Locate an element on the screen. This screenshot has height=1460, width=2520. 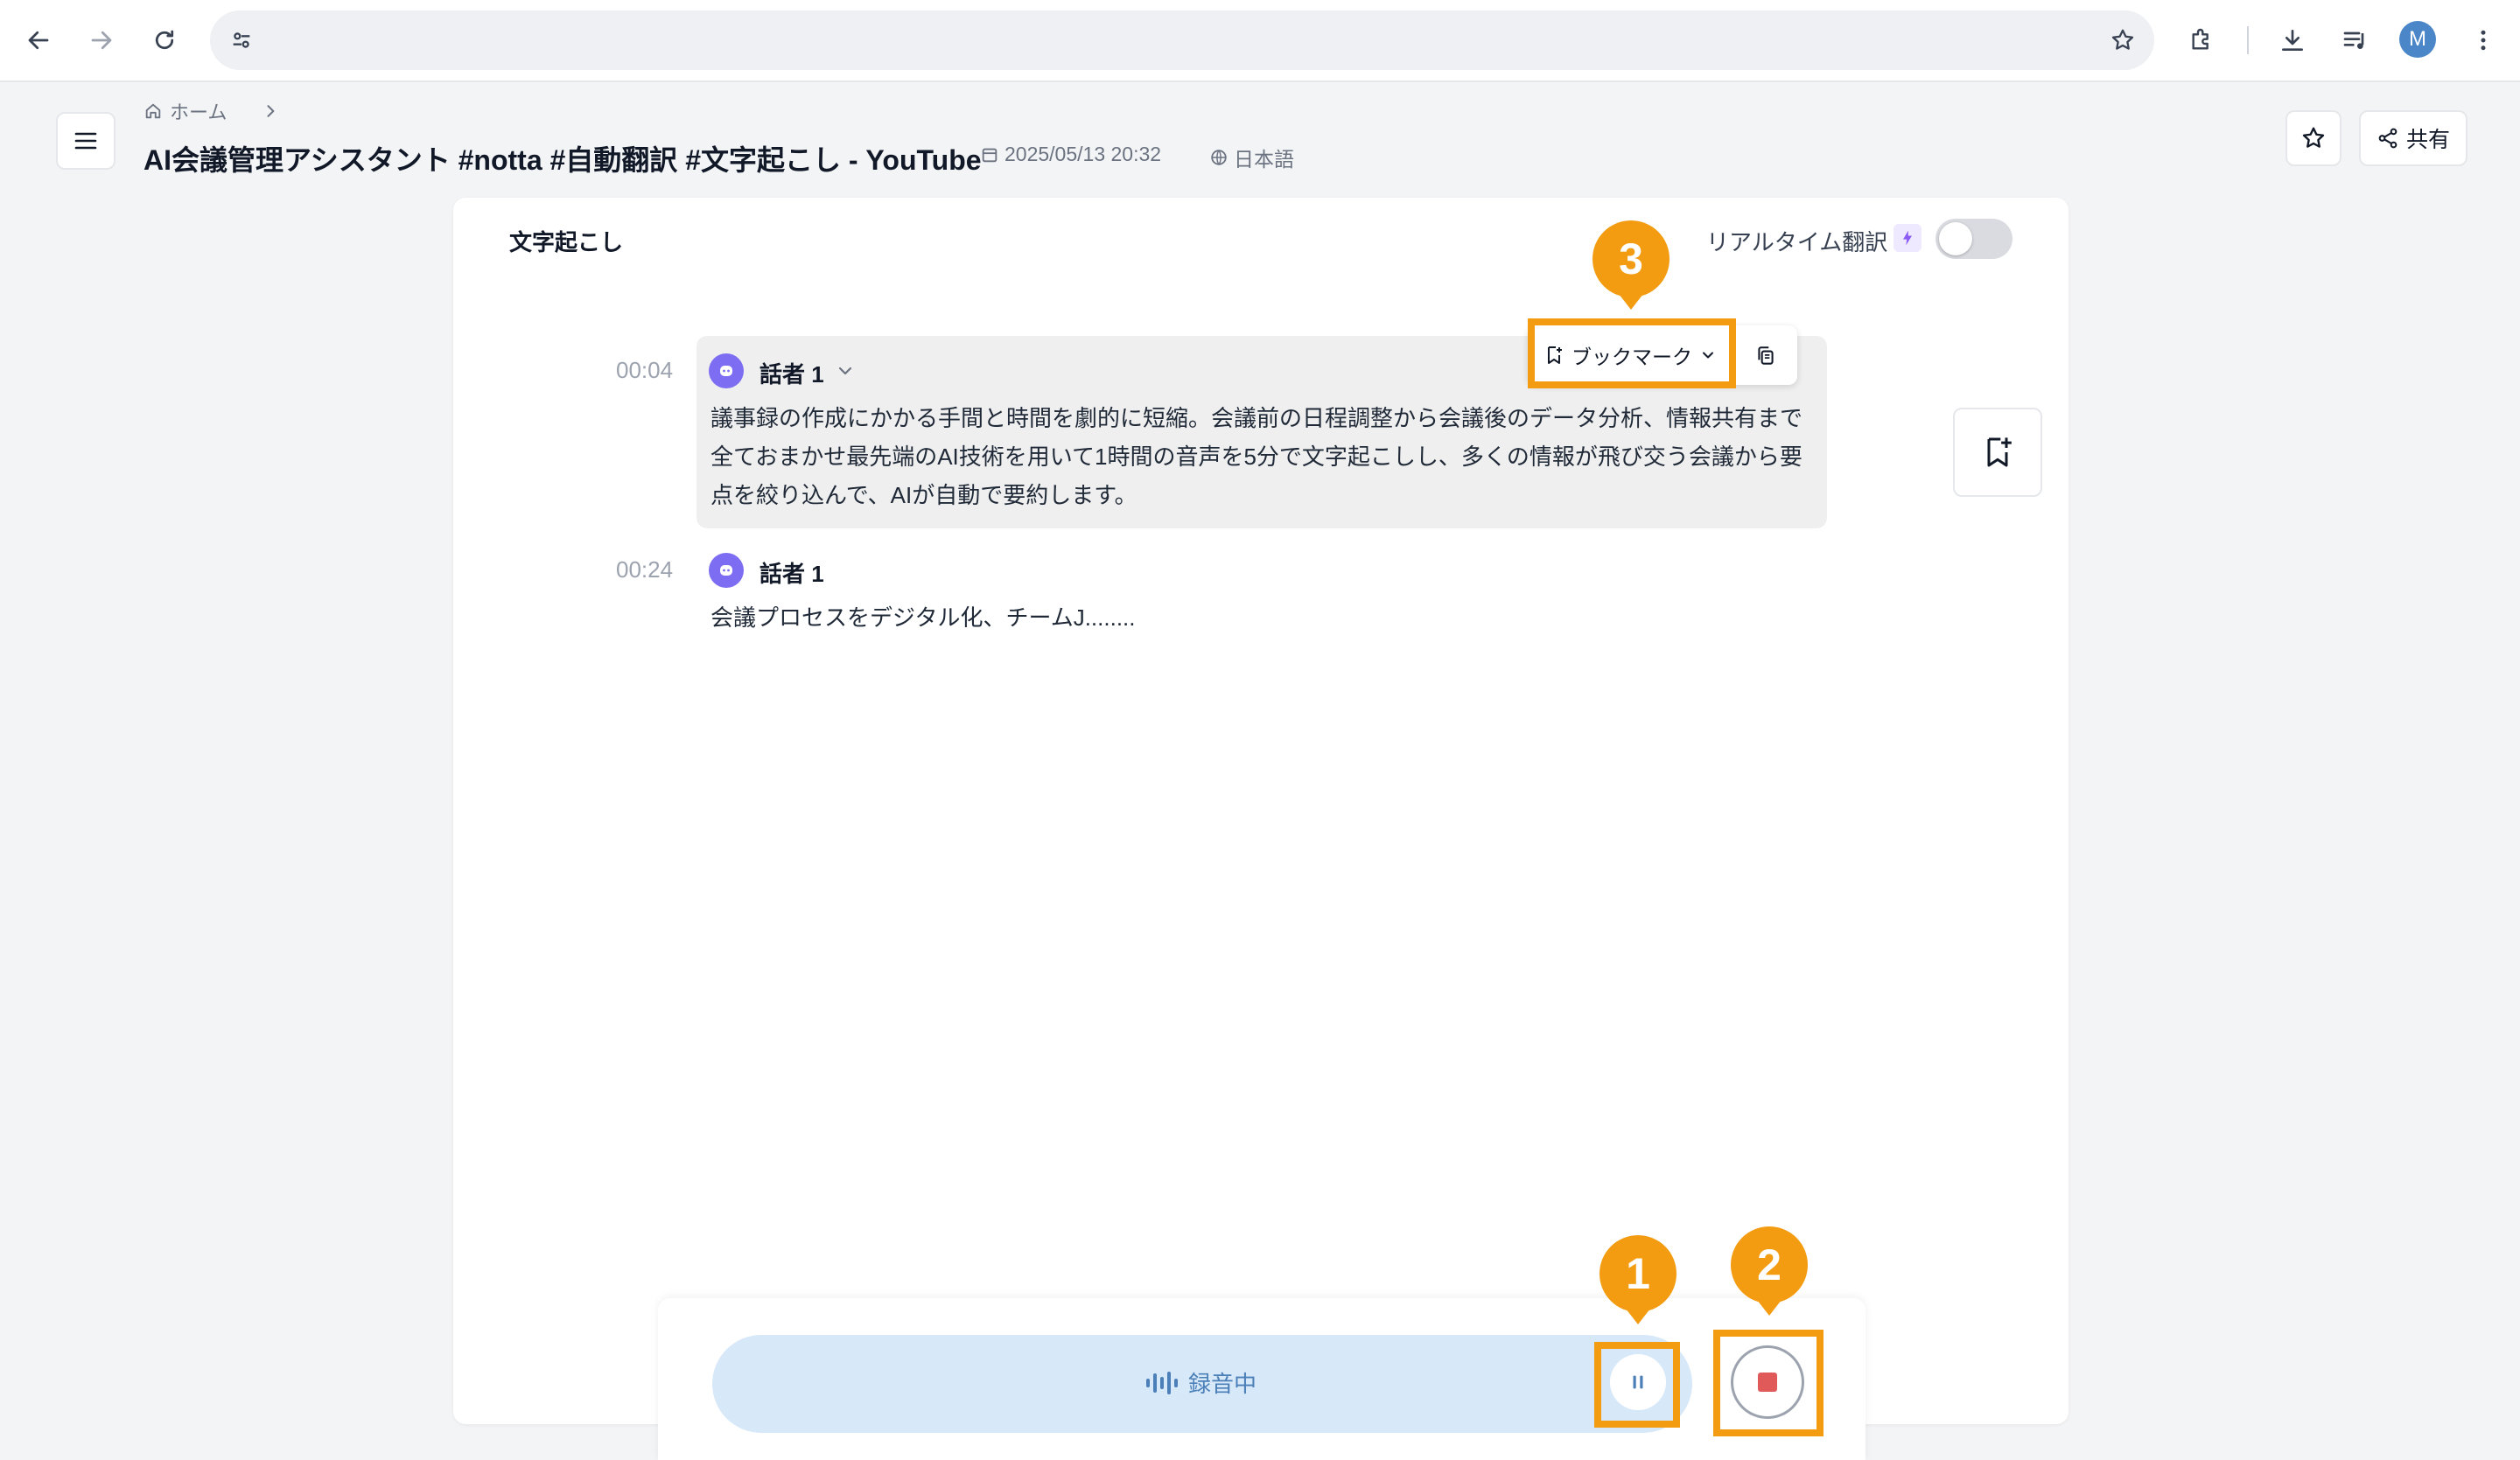
hamburger-icon is located at coordinates (85, 141).